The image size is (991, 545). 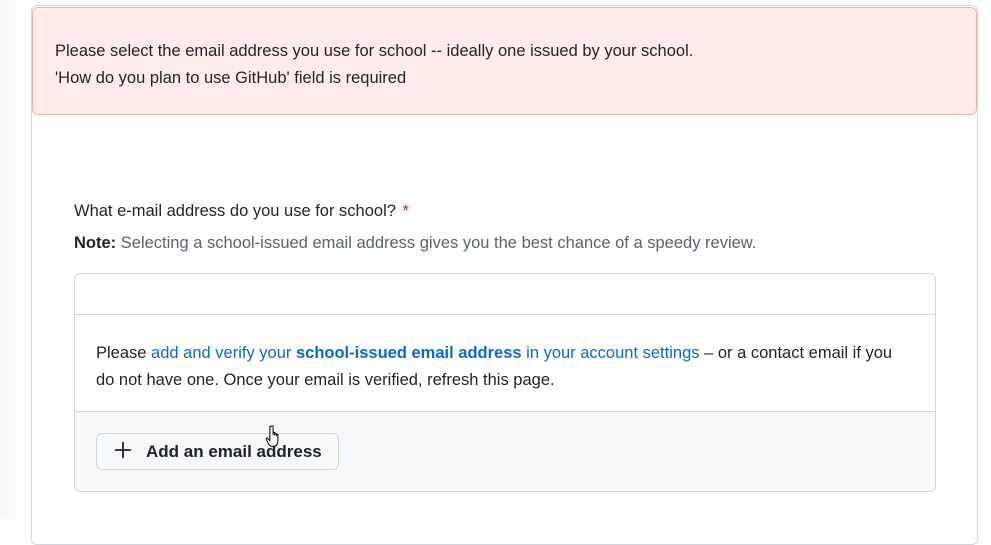 What do you see at coordinates (223, 353) in the screenshot?
I see `link-text-start: add and verify your` at bounding box center [223, 353].